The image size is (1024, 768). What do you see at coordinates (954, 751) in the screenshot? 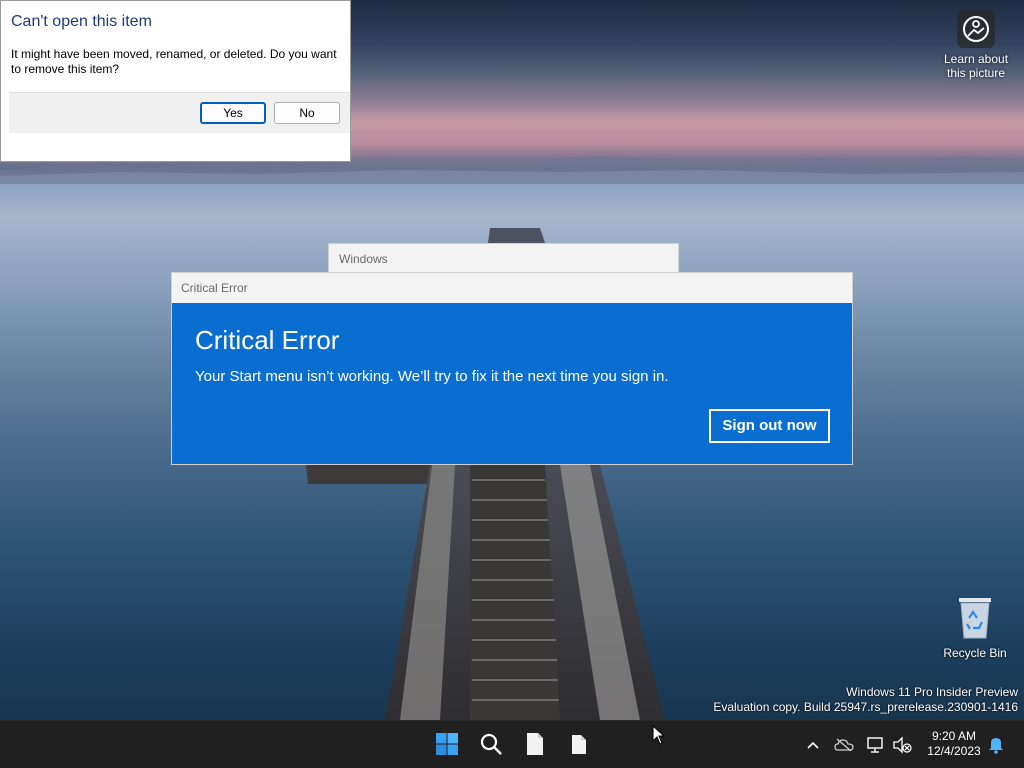
I see `clock-date: 12/4/2023` at bounding box center [954, 751].